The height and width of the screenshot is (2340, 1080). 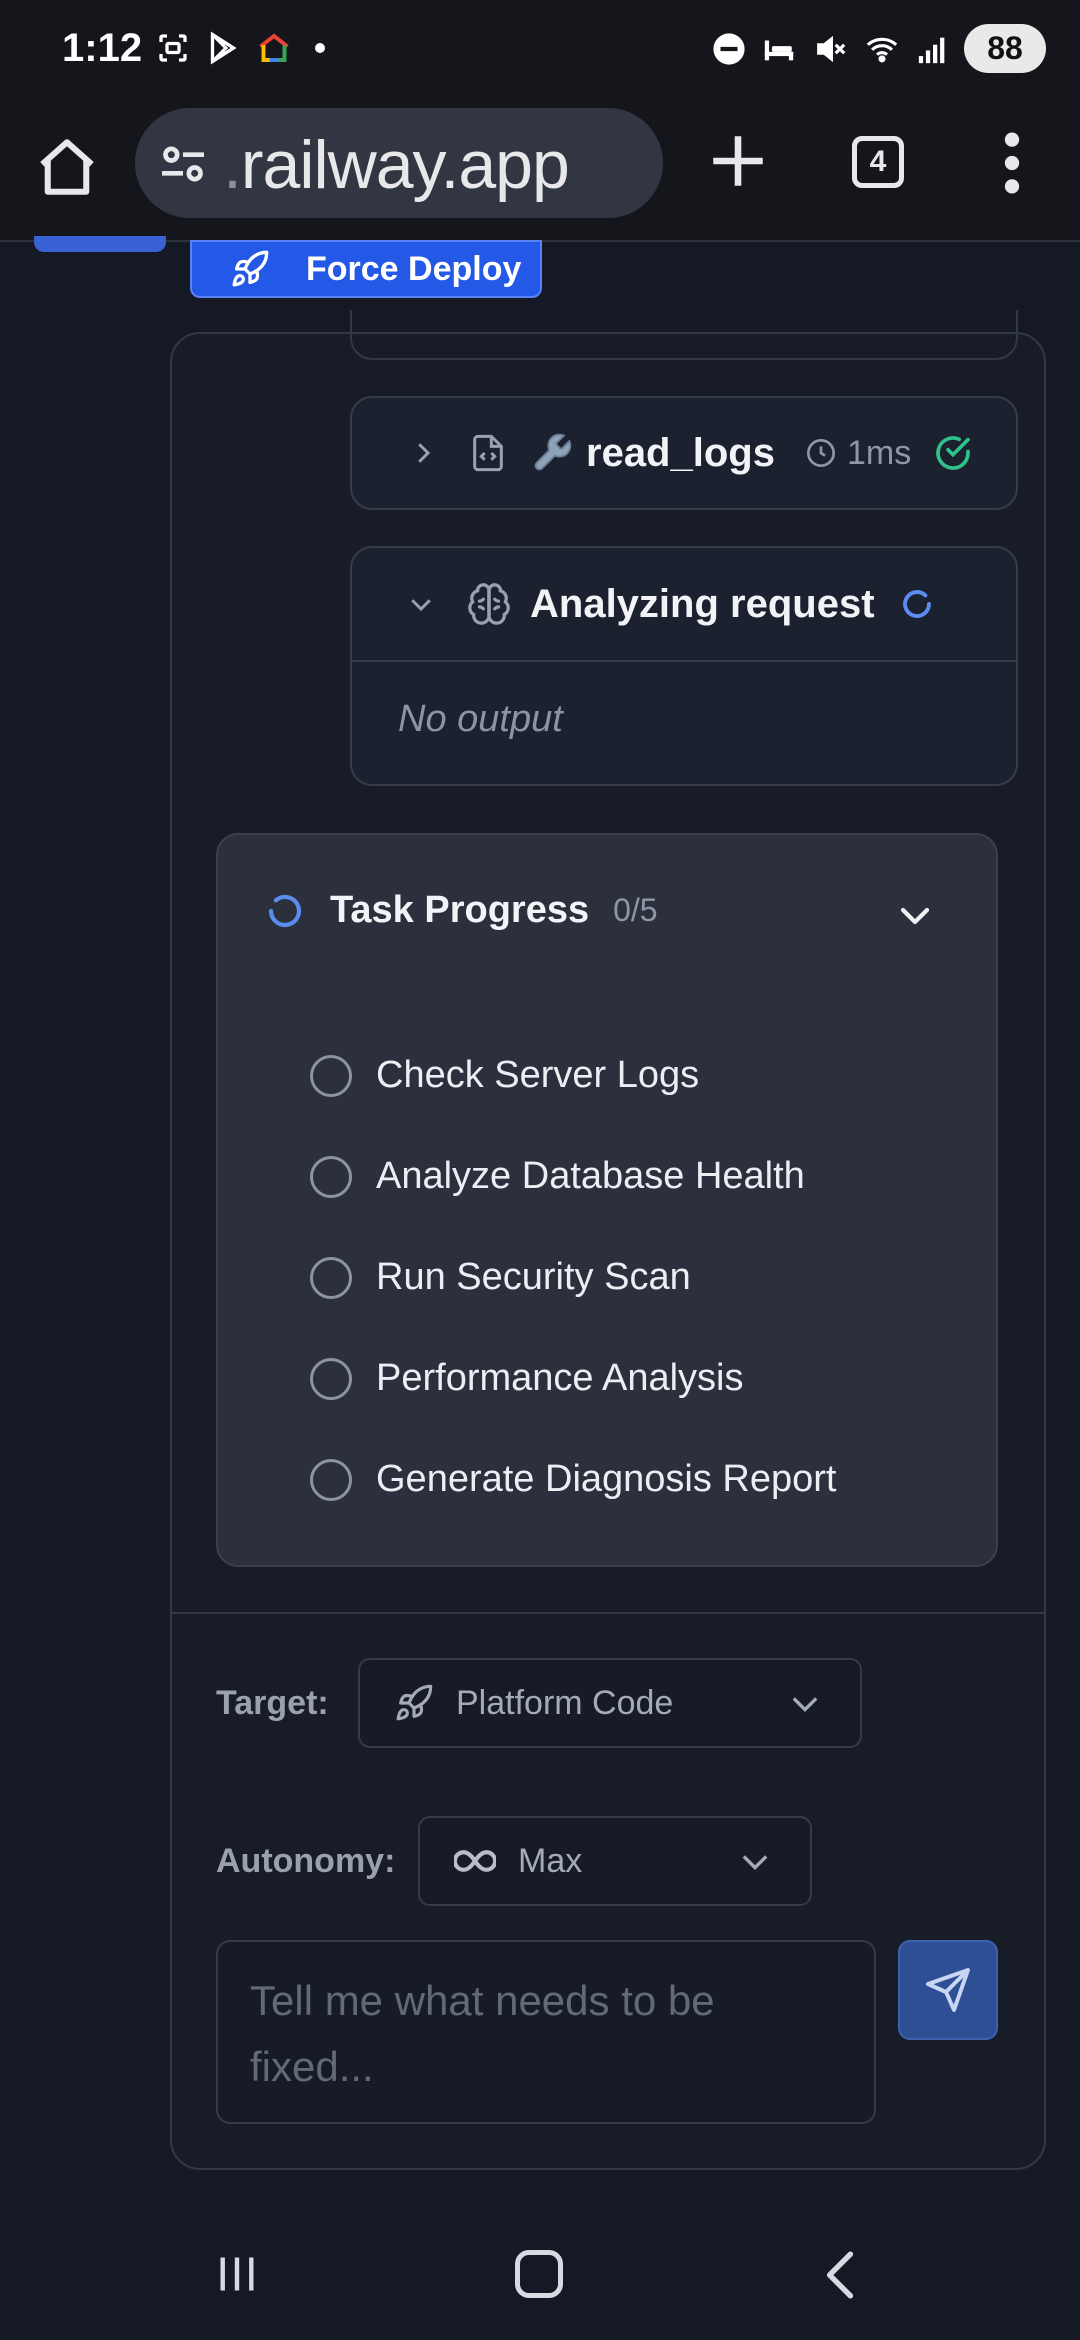 I want to click on home-button-icon, so click(x=539, y=2274).